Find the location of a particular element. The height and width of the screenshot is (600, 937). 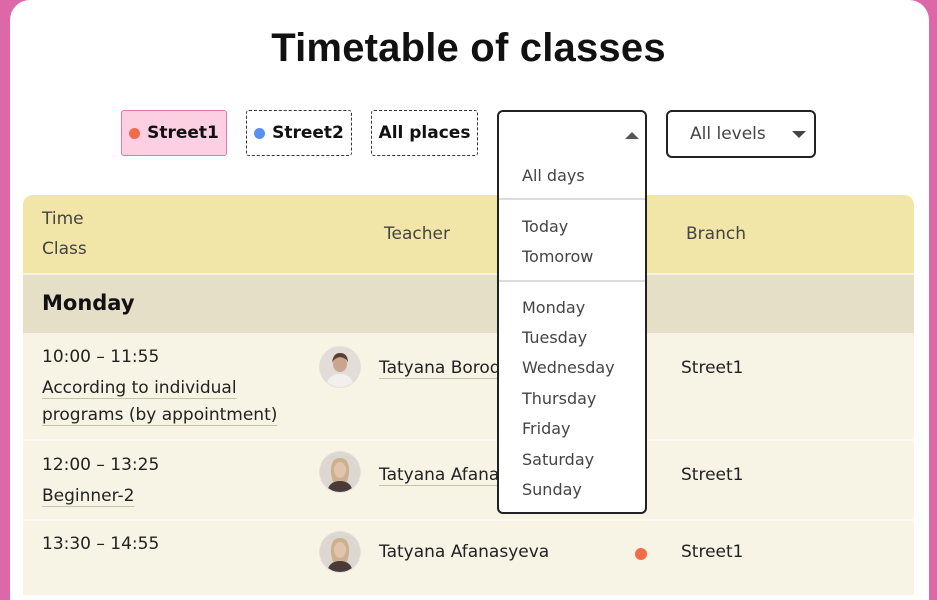

header-time: Time is located at coordinates (63, 219).